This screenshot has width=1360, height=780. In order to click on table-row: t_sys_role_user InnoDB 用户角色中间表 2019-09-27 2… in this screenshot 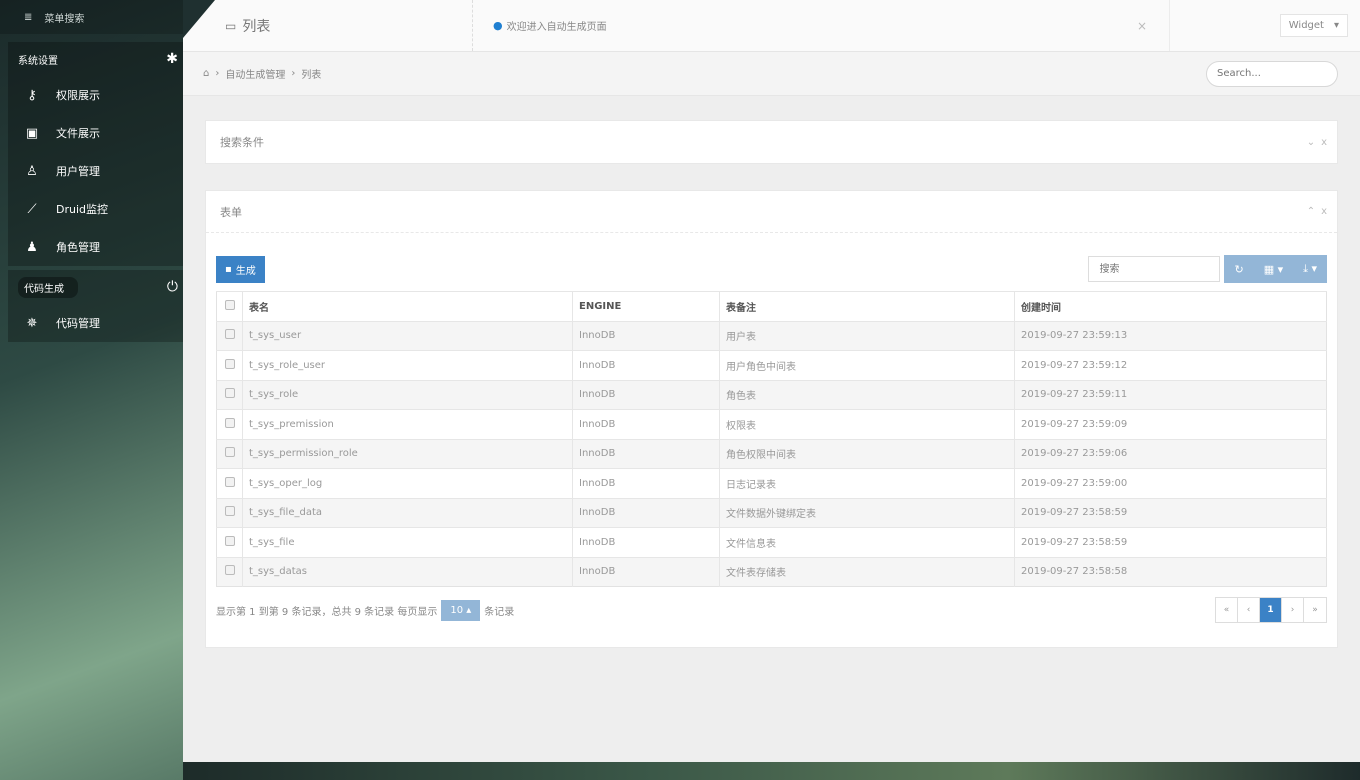, I will do `click(771, 365)`.